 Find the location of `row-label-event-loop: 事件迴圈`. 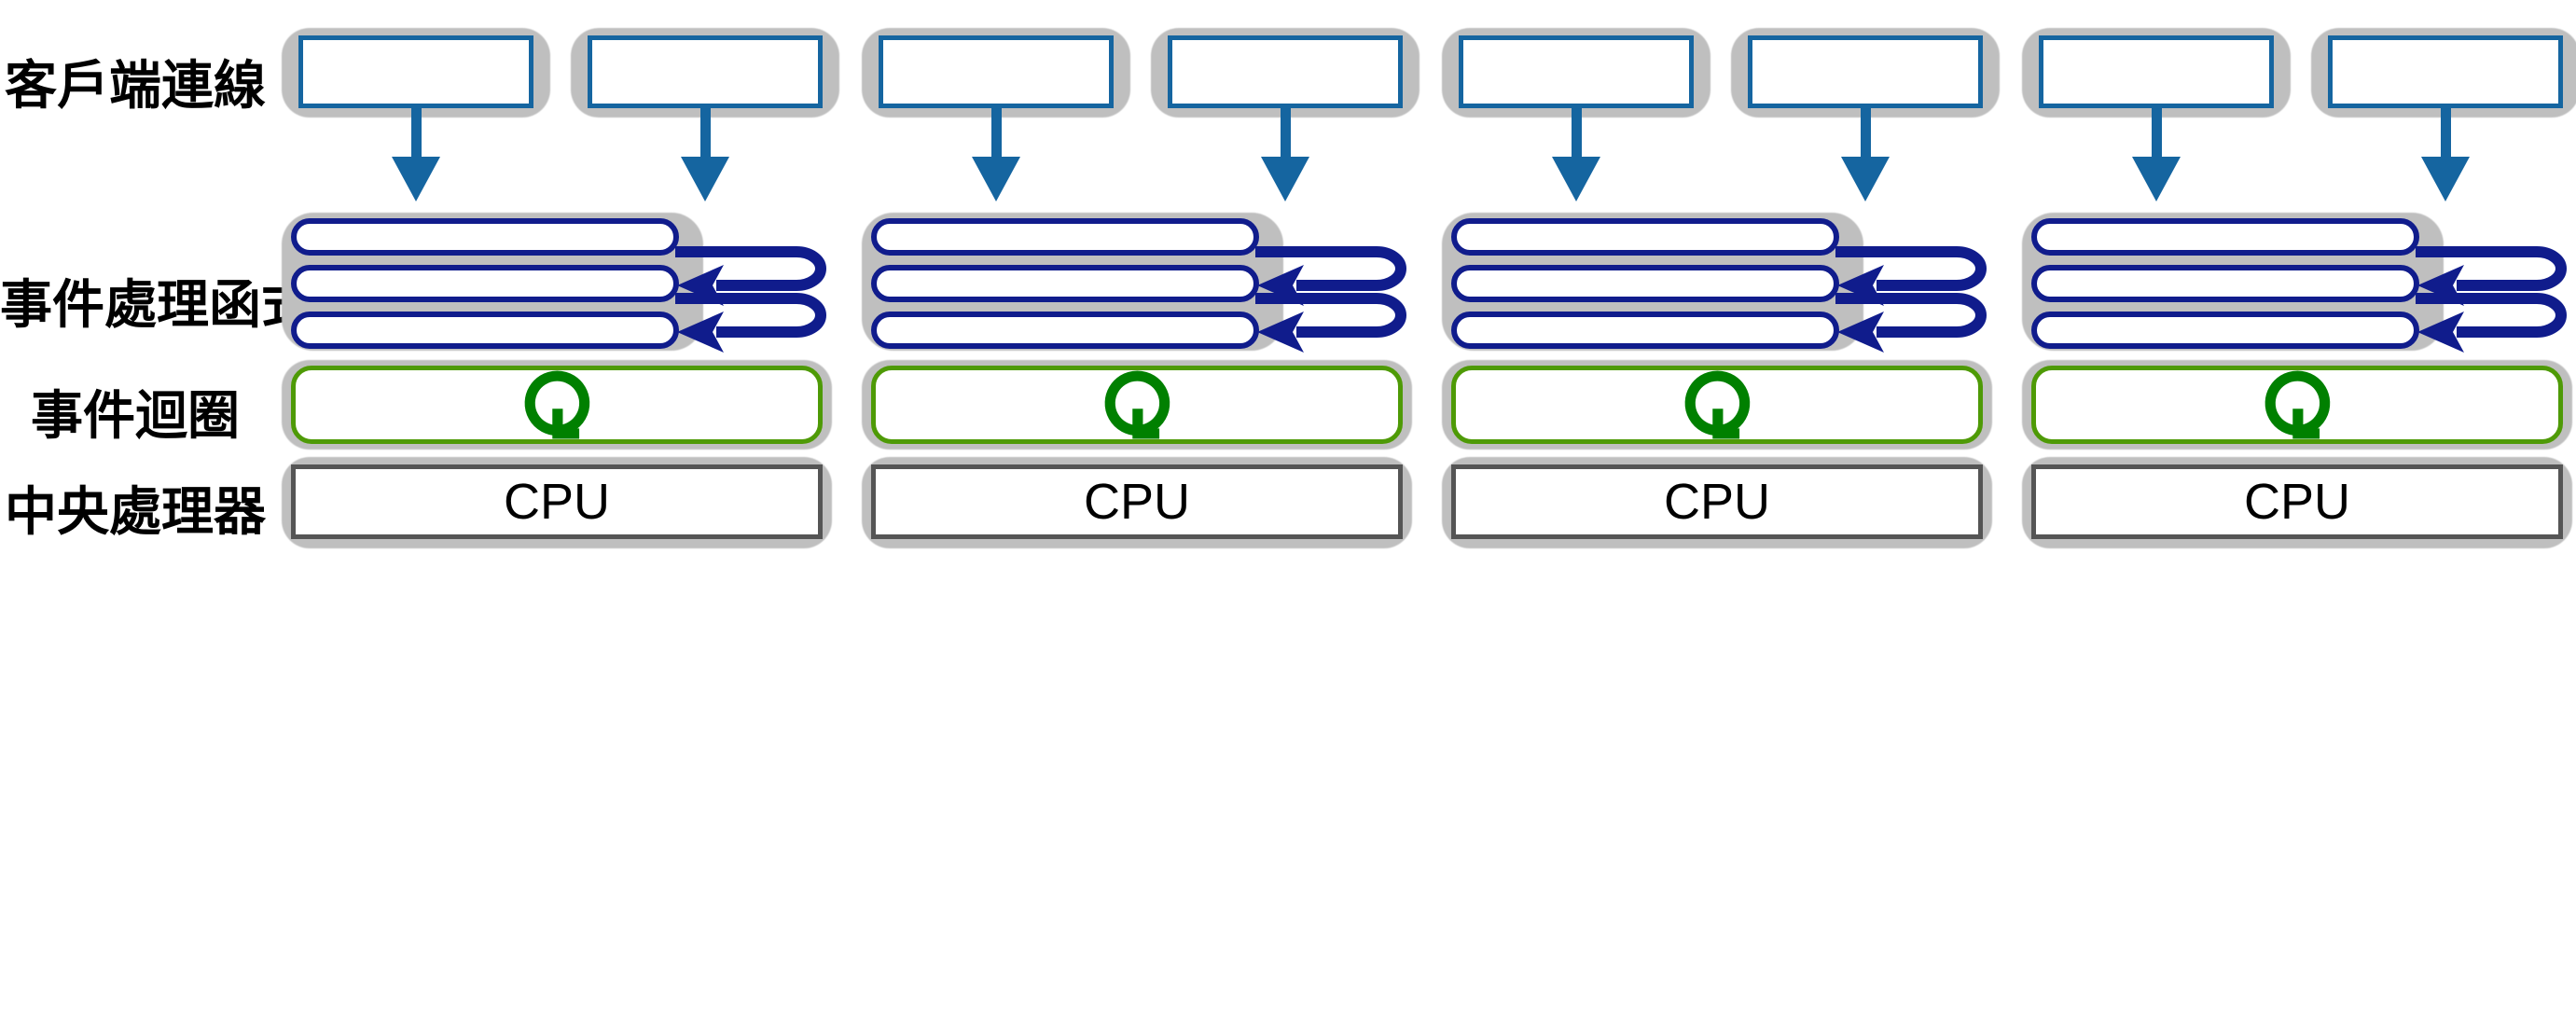

row-label-event-loop: 事件迴圈 is located at coordinates (135, 417).